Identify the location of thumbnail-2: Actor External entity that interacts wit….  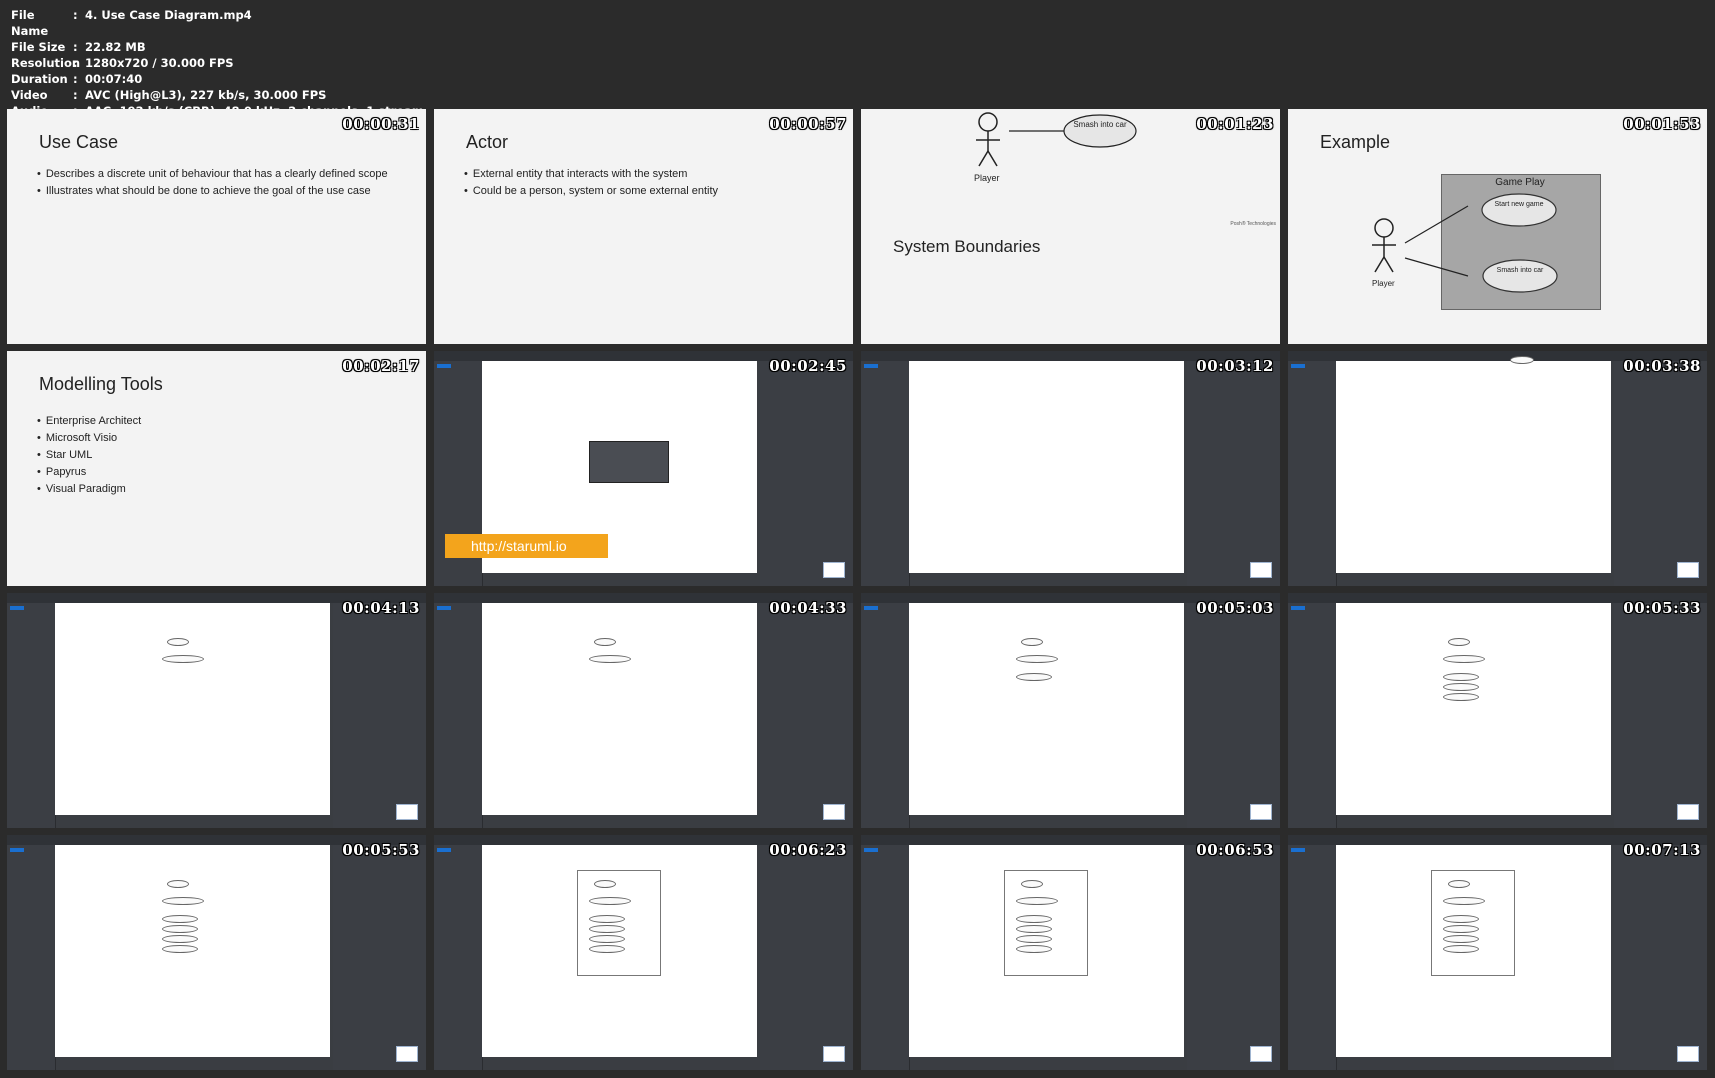
(643, 226).